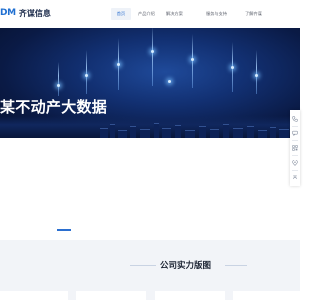 This screenshot has width=320, height=300. What do you see at coordinates (64, 230) in the screenshot?
I see `slider-indicator` at bounding box center [64, 230].